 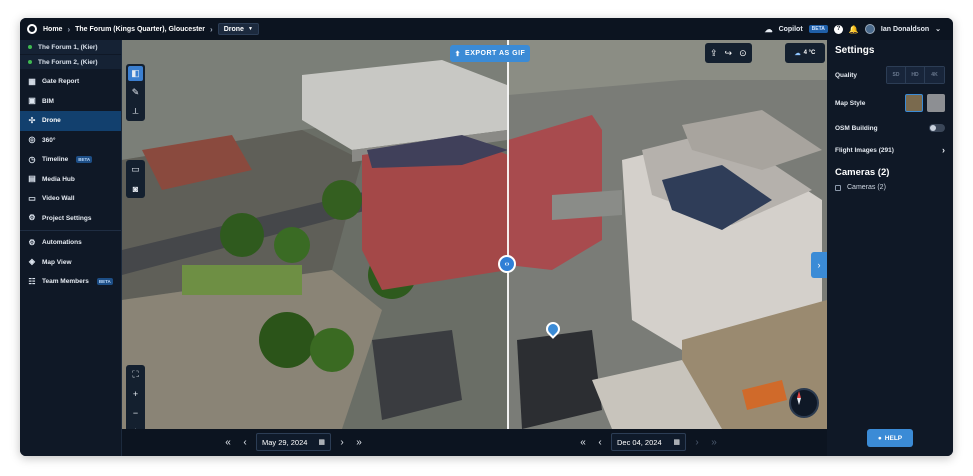 I want to click on calendar-icon: ▦, so click(x=321, y=442).